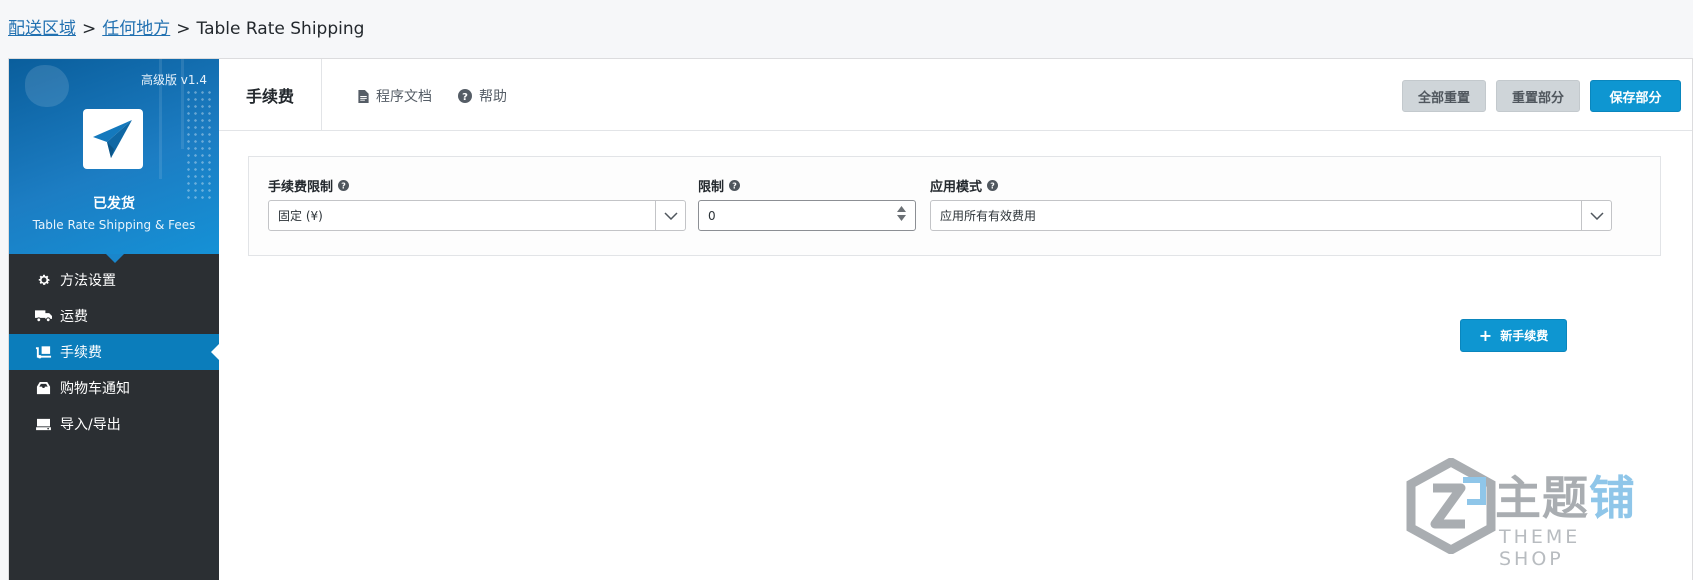  Describe the element at coordinates (988, 216) in the screenshot. I see `apply-mode-value: 应用所有有效费用` at that location.